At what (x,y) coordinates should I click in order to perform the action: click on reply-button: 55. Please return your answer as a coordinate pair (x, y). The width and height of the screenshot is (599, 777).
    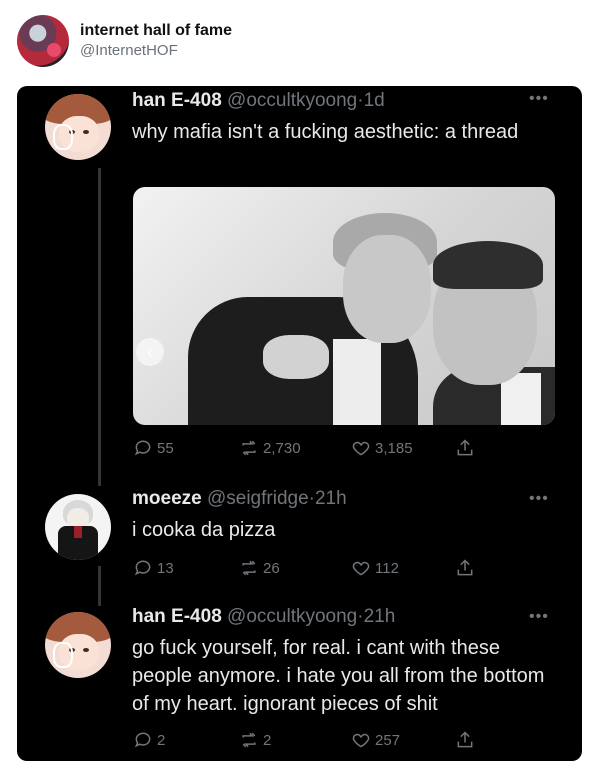
    Looking at the image, I should click on (153, 448).